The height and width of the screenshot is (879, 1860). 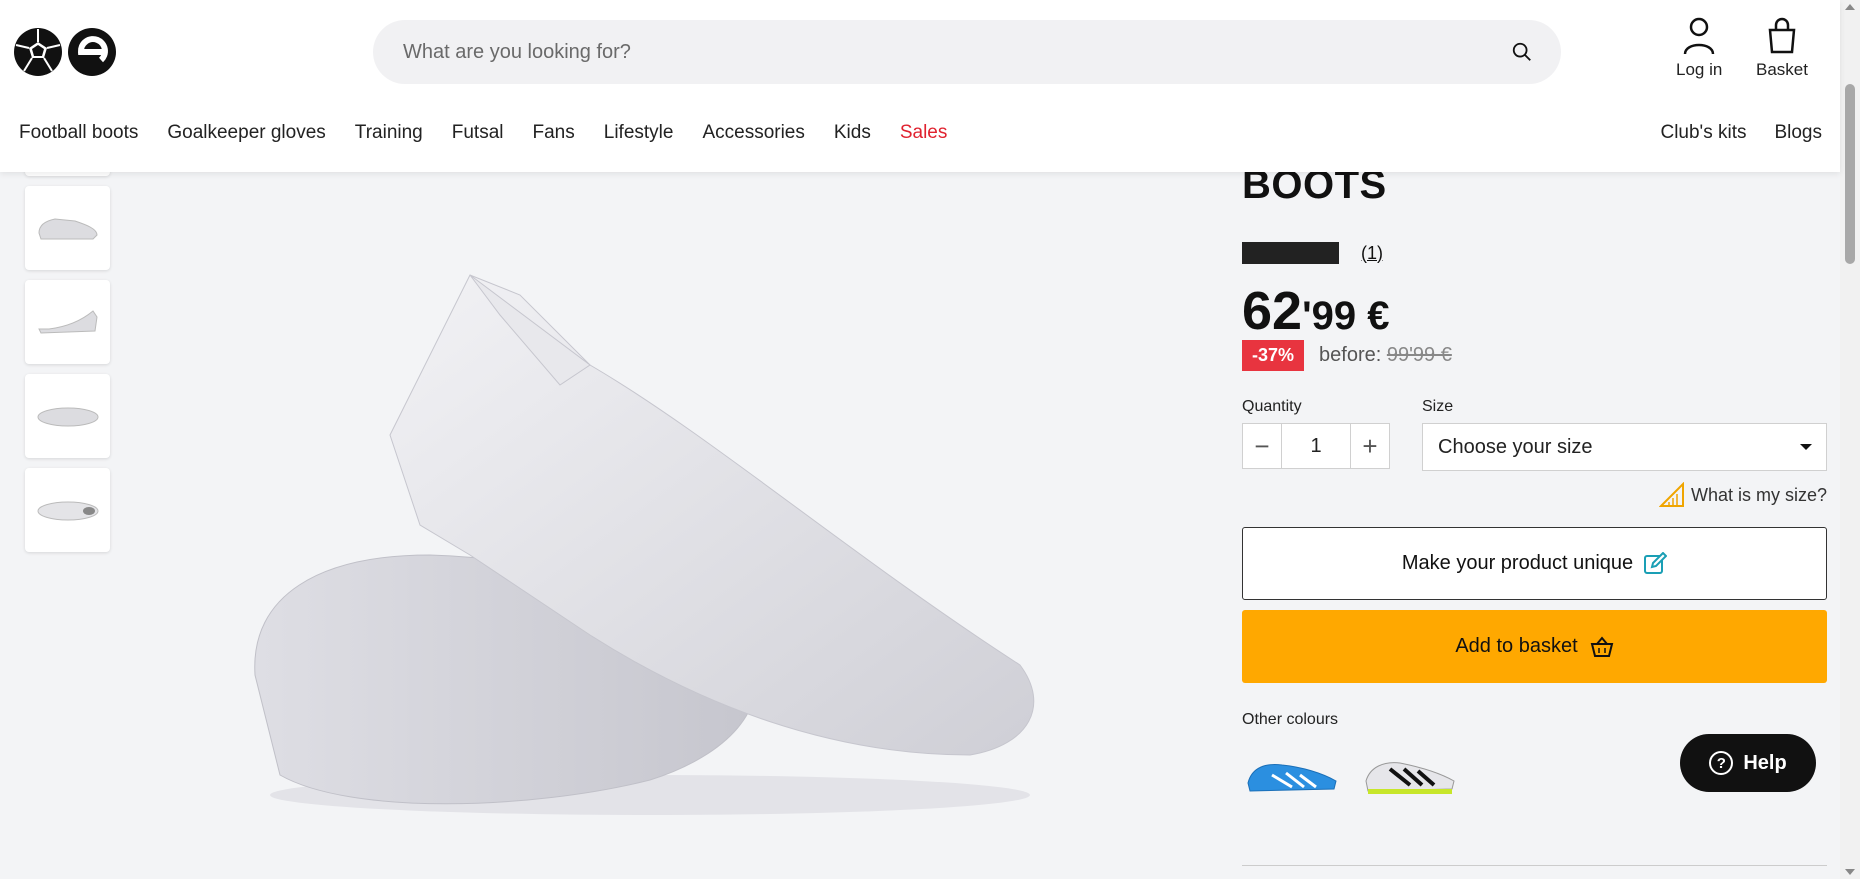 What do you see at coordinates (1370, 446) in the screenshot?
I see `increase-quantity-button: +` at bounding box center [1370, 446].